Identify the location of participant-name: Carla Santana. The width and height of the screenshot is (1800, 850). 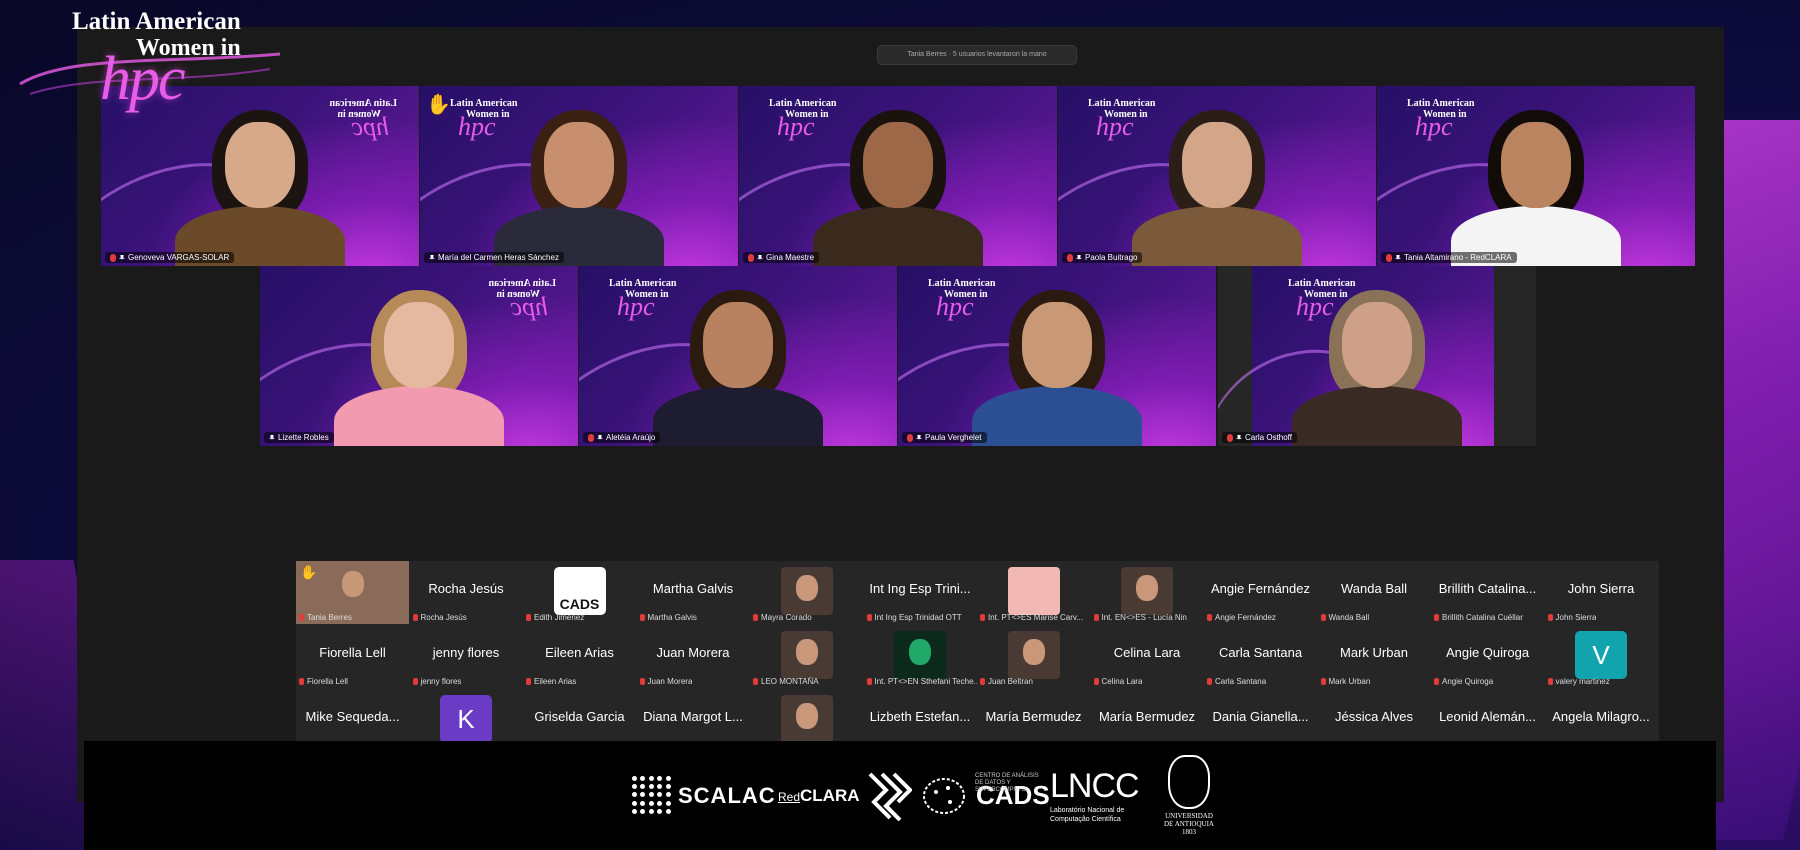
(1241, 681).